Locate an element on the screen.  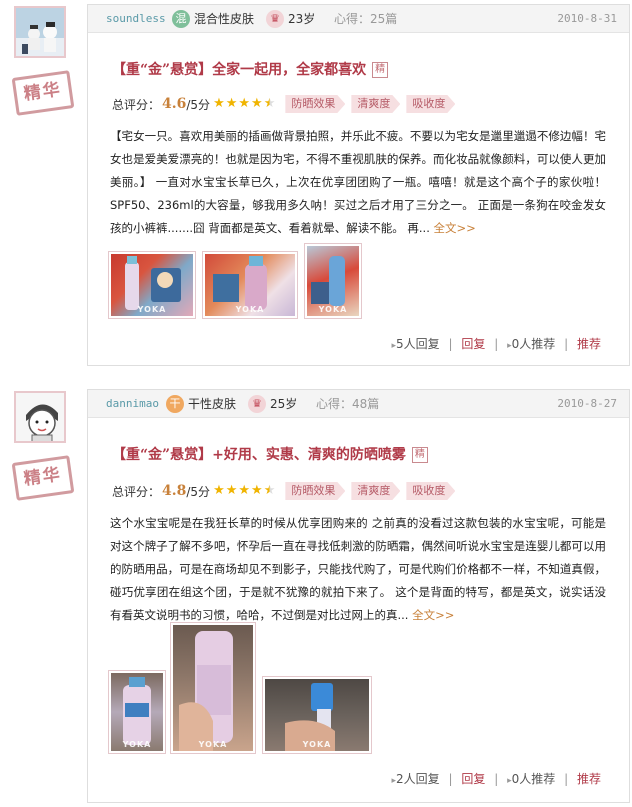
skin-type: 干性皮肤 is located at coordinates (212, 404).